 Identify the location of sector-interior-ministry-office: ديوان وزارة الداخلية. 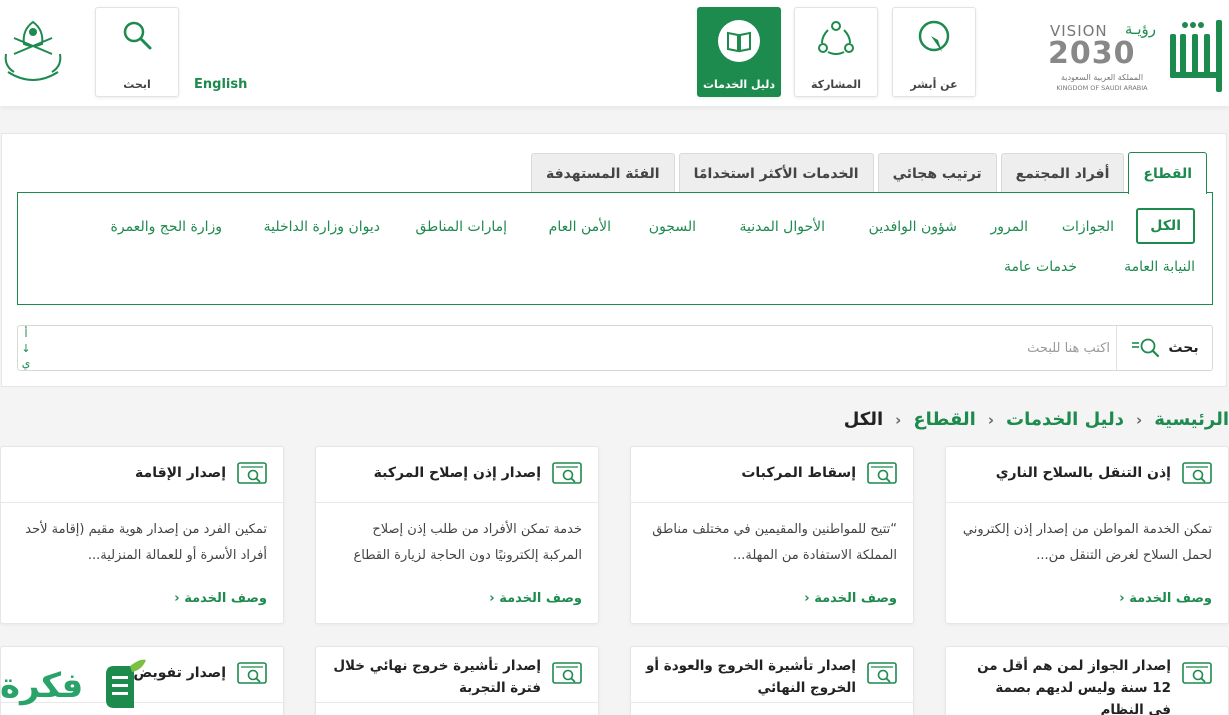
(322, 227).